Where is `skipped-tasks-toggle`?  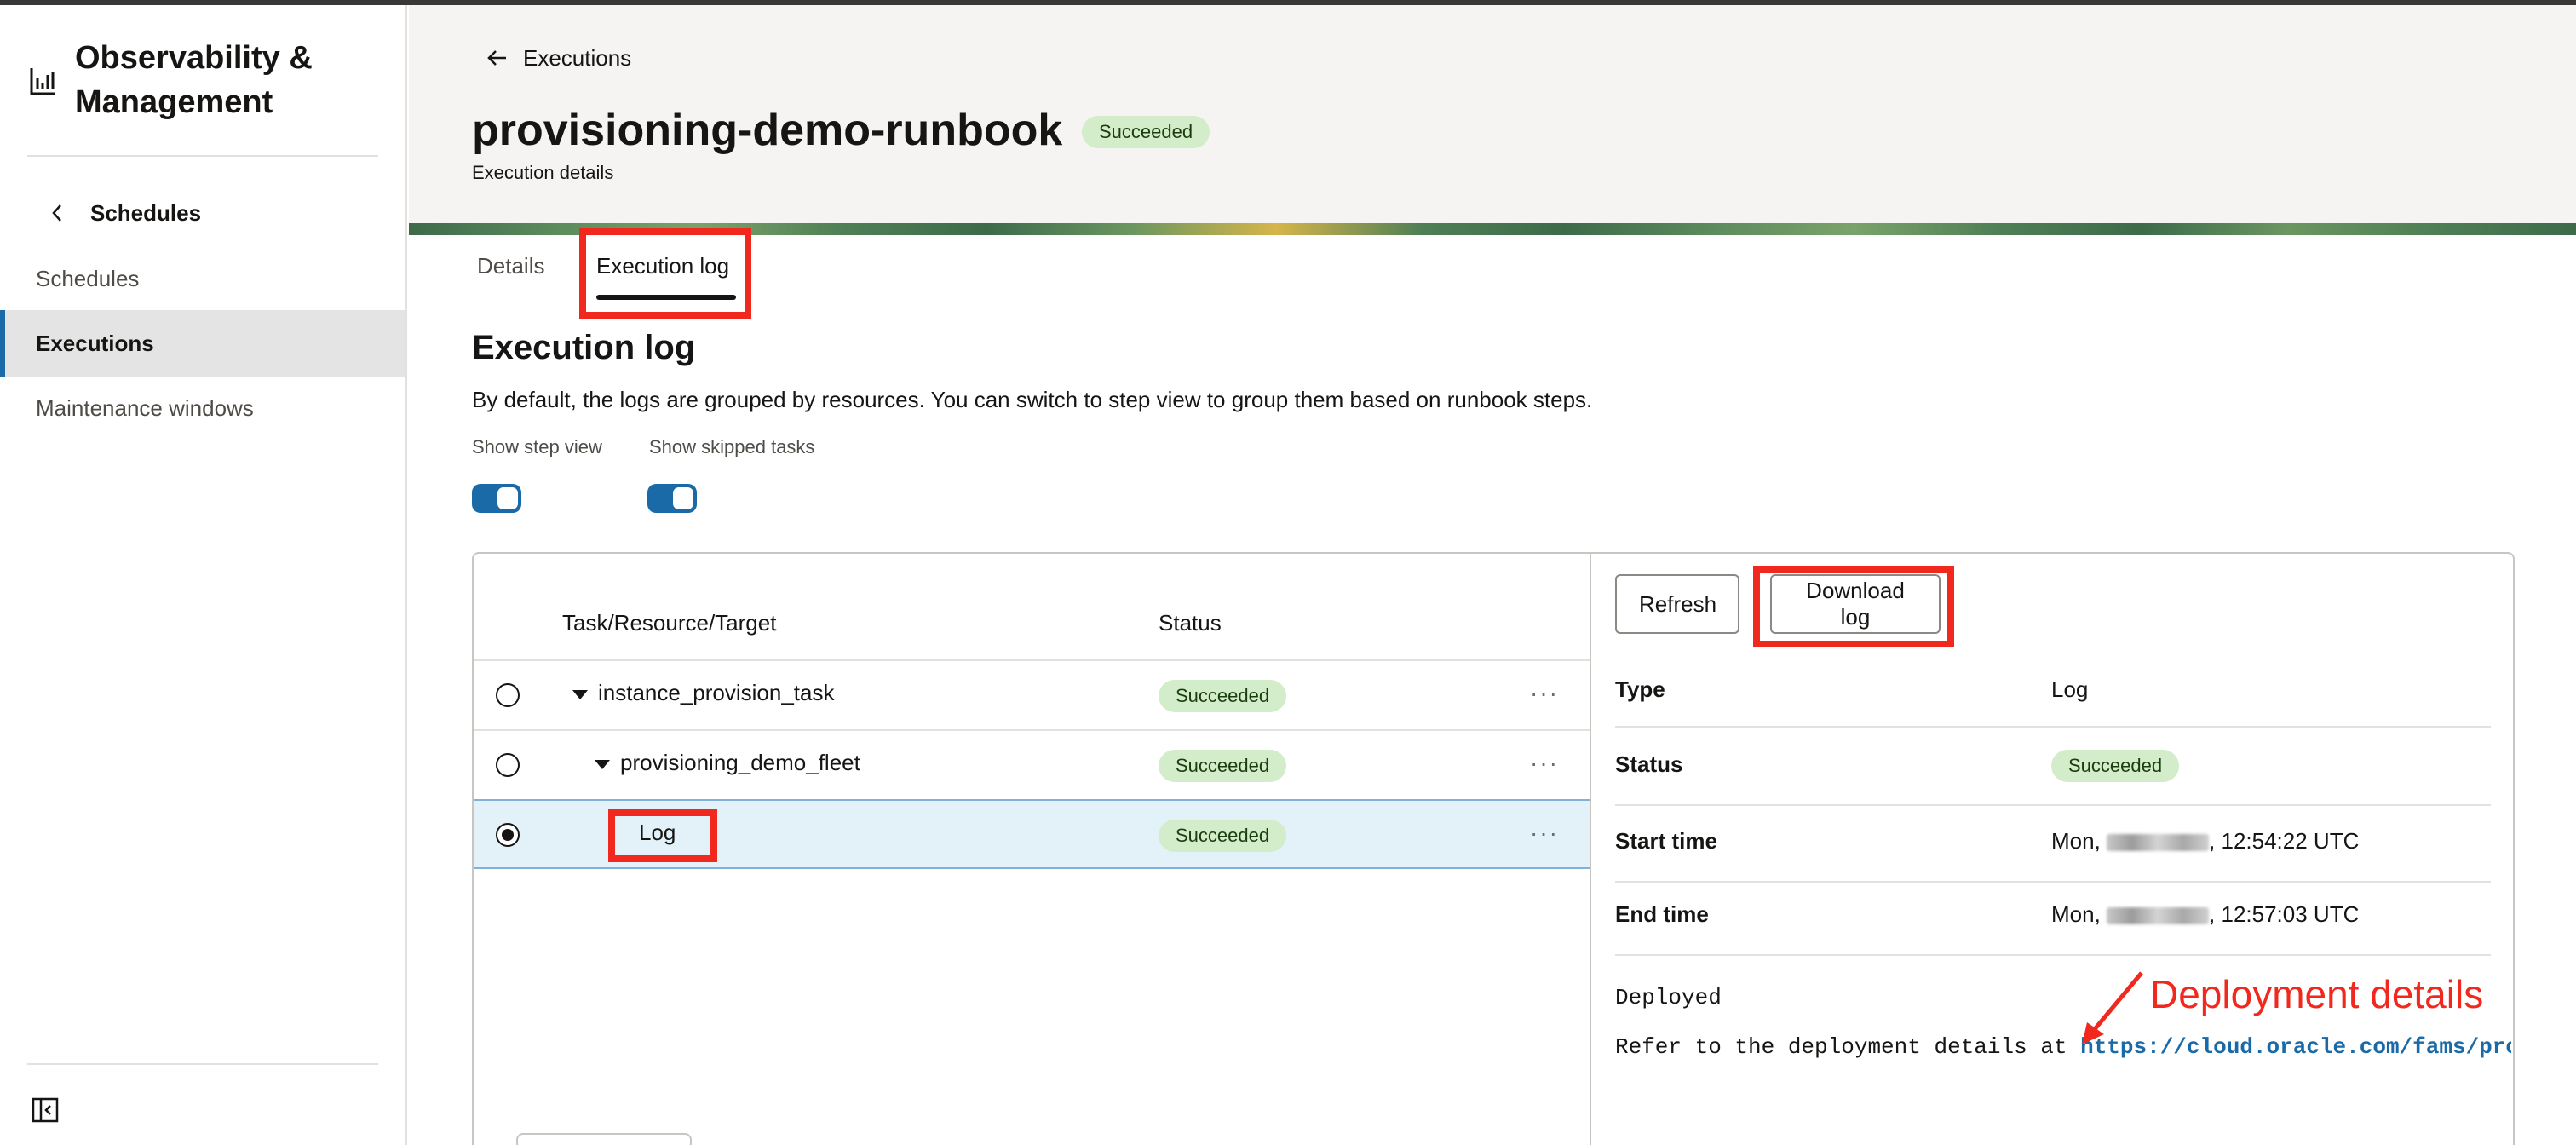 skipped-tasks-toggle is located at coordinates (672, 498).